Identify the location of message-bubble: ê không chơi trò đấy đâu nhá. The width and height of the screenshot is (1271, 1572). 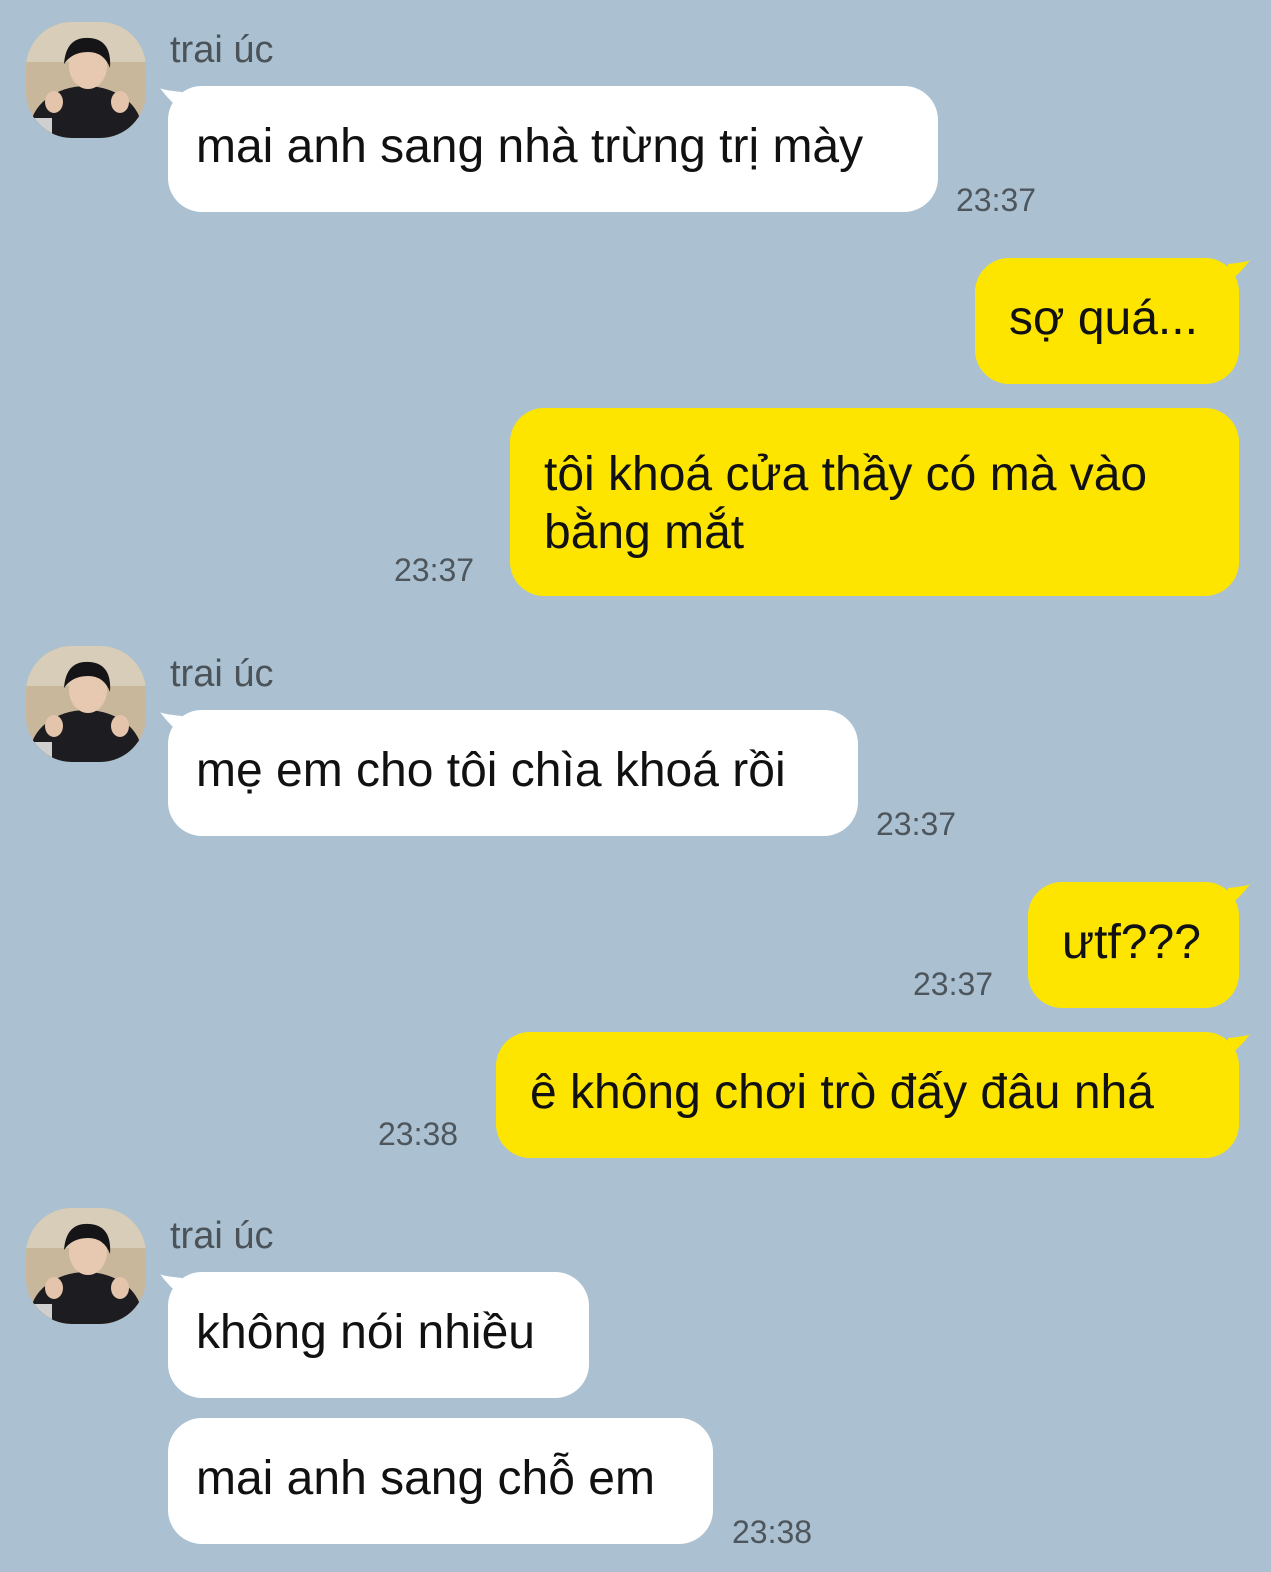
(867, 1095).